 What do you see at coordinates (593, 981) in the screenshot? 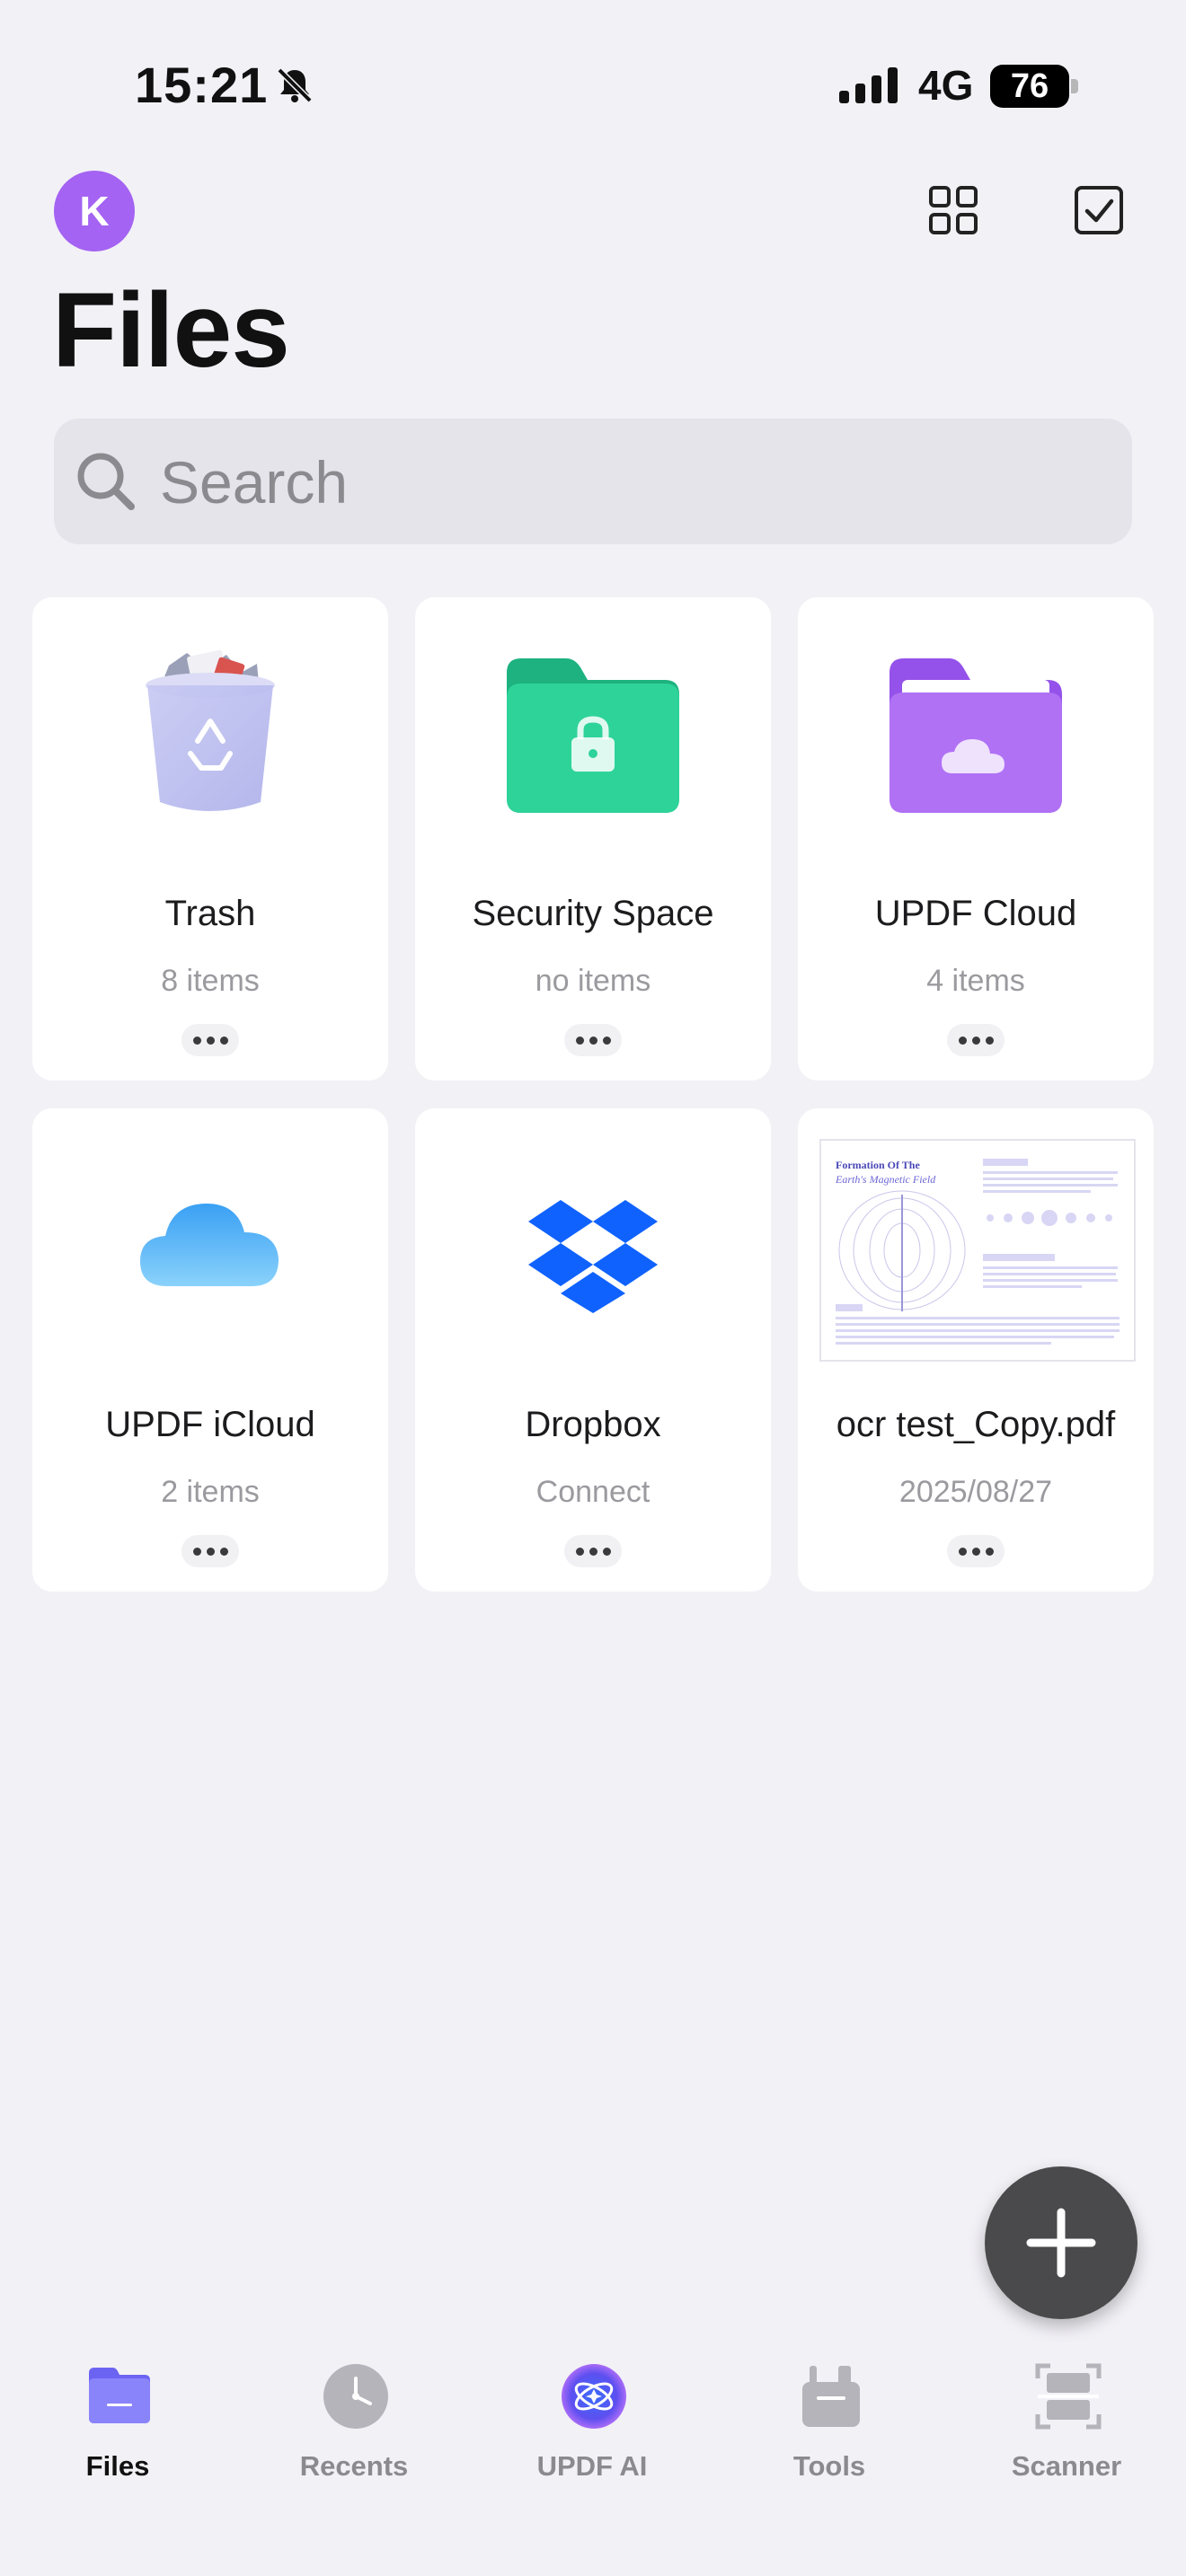
I see `card-subtitle: no items` at bounding box center [593, 981].